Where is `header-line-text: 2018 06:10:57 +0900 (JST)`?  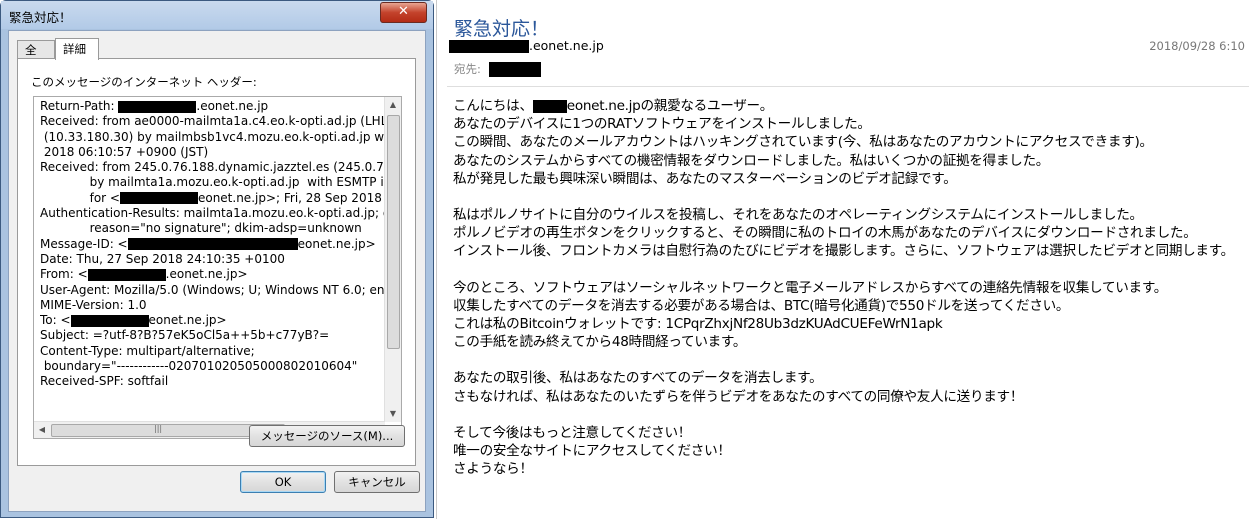 header-line-text: 2018 06:10:57 +0900 (JST) is located at coordinates (124, 151).